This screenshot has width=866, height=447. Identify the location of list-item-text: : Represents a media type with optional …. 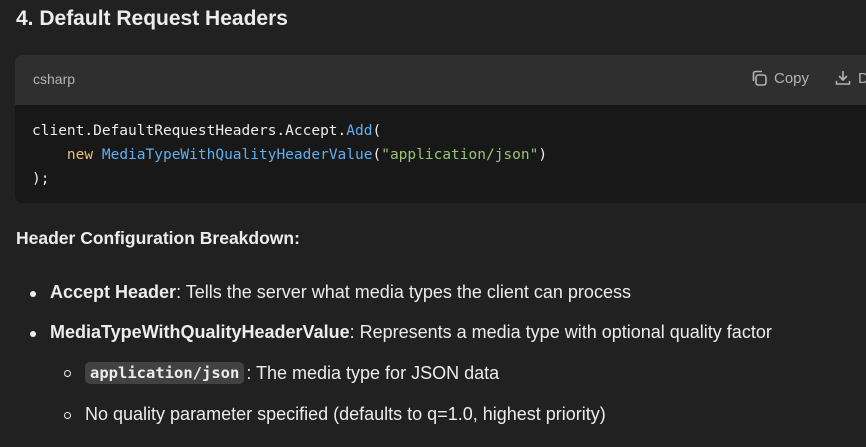
(560, 332).